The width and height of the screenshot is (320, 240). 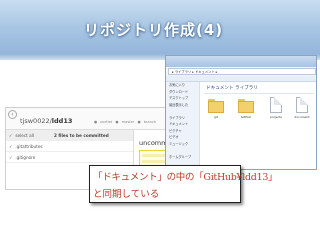 I want to click on library-title: ドキュメント ライブラリ, so click(x=232, y=88).